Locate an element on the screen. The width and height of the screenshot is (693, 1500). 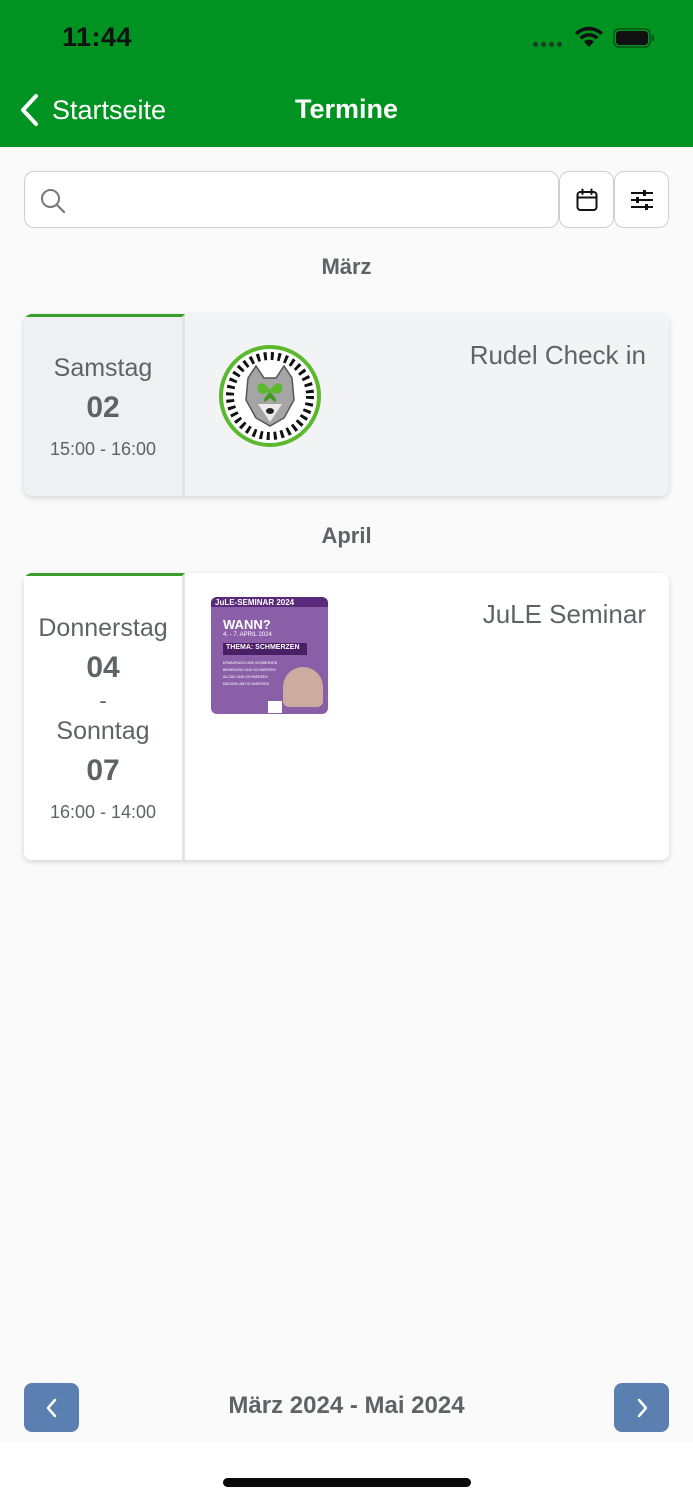
event-date-column: Donnerstag 04 - Sonntag 07 16:00 - 14:00 is located at coordinates (104, 716).